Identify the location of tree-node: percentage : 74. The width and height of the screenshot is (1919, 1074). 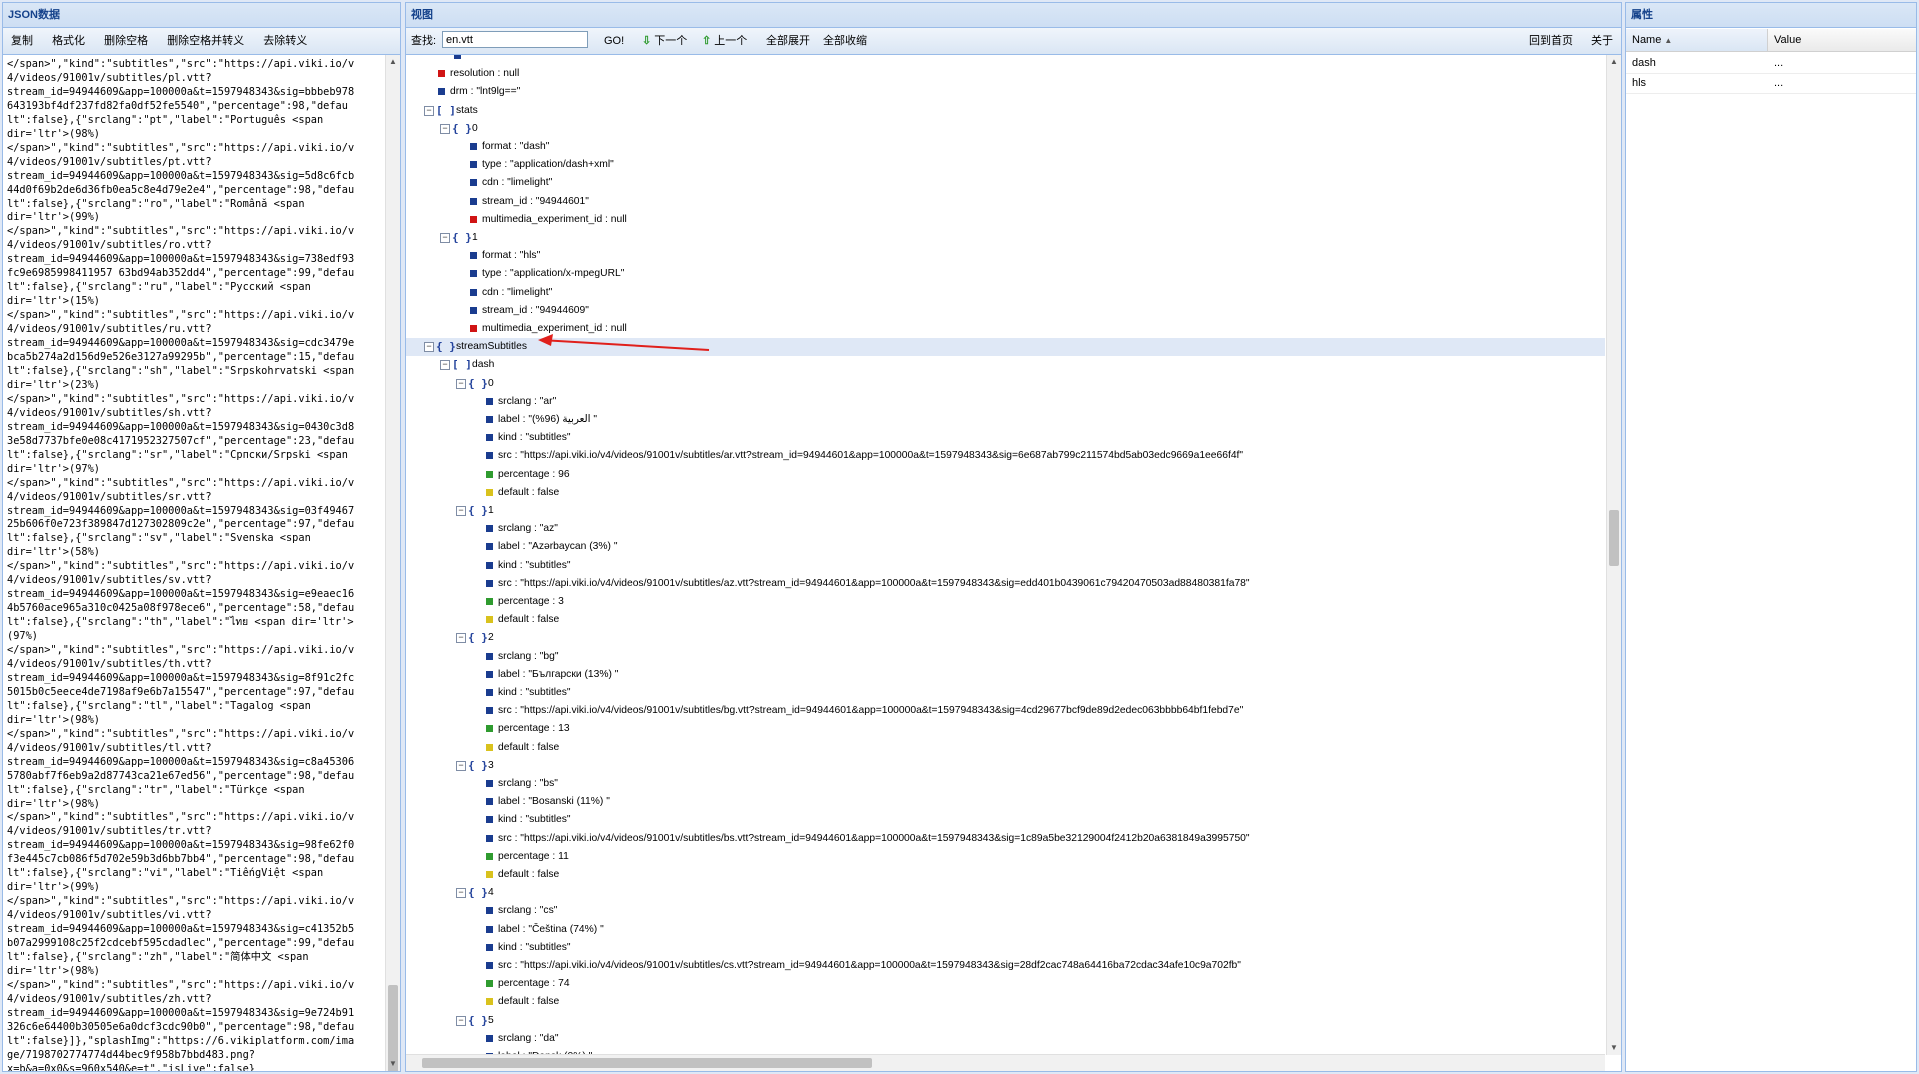
(1005, 984).